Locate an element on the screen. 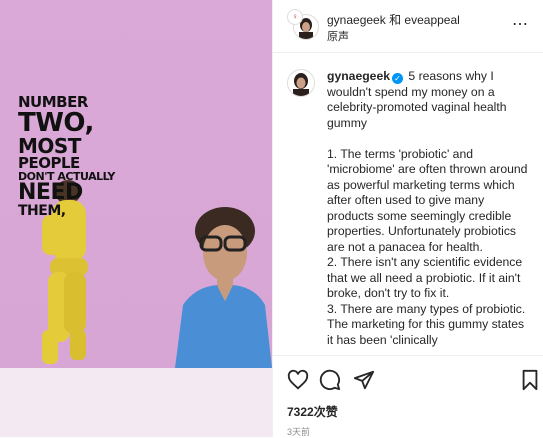 This screenshot has width=543, height=438. overlay-line: MOST is located at coordinates (49, 146).